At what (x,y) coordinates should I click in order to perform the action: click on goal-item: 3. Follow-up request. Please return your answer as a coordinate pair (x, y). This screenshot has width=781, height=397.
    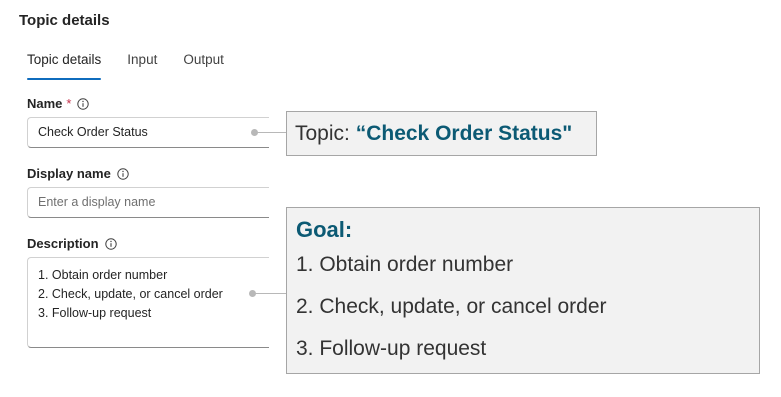
    Looking at the image, I should click on (391, 348).